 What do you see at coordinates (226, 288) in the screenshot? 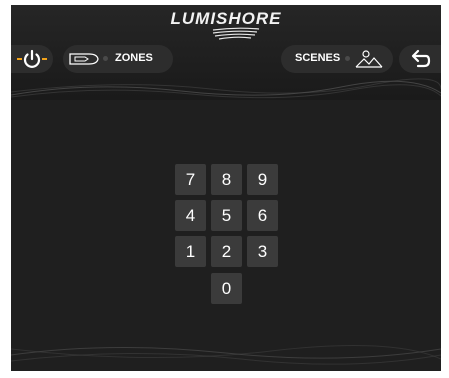
I see `key-0: 0` at bounding box center [226, 288].